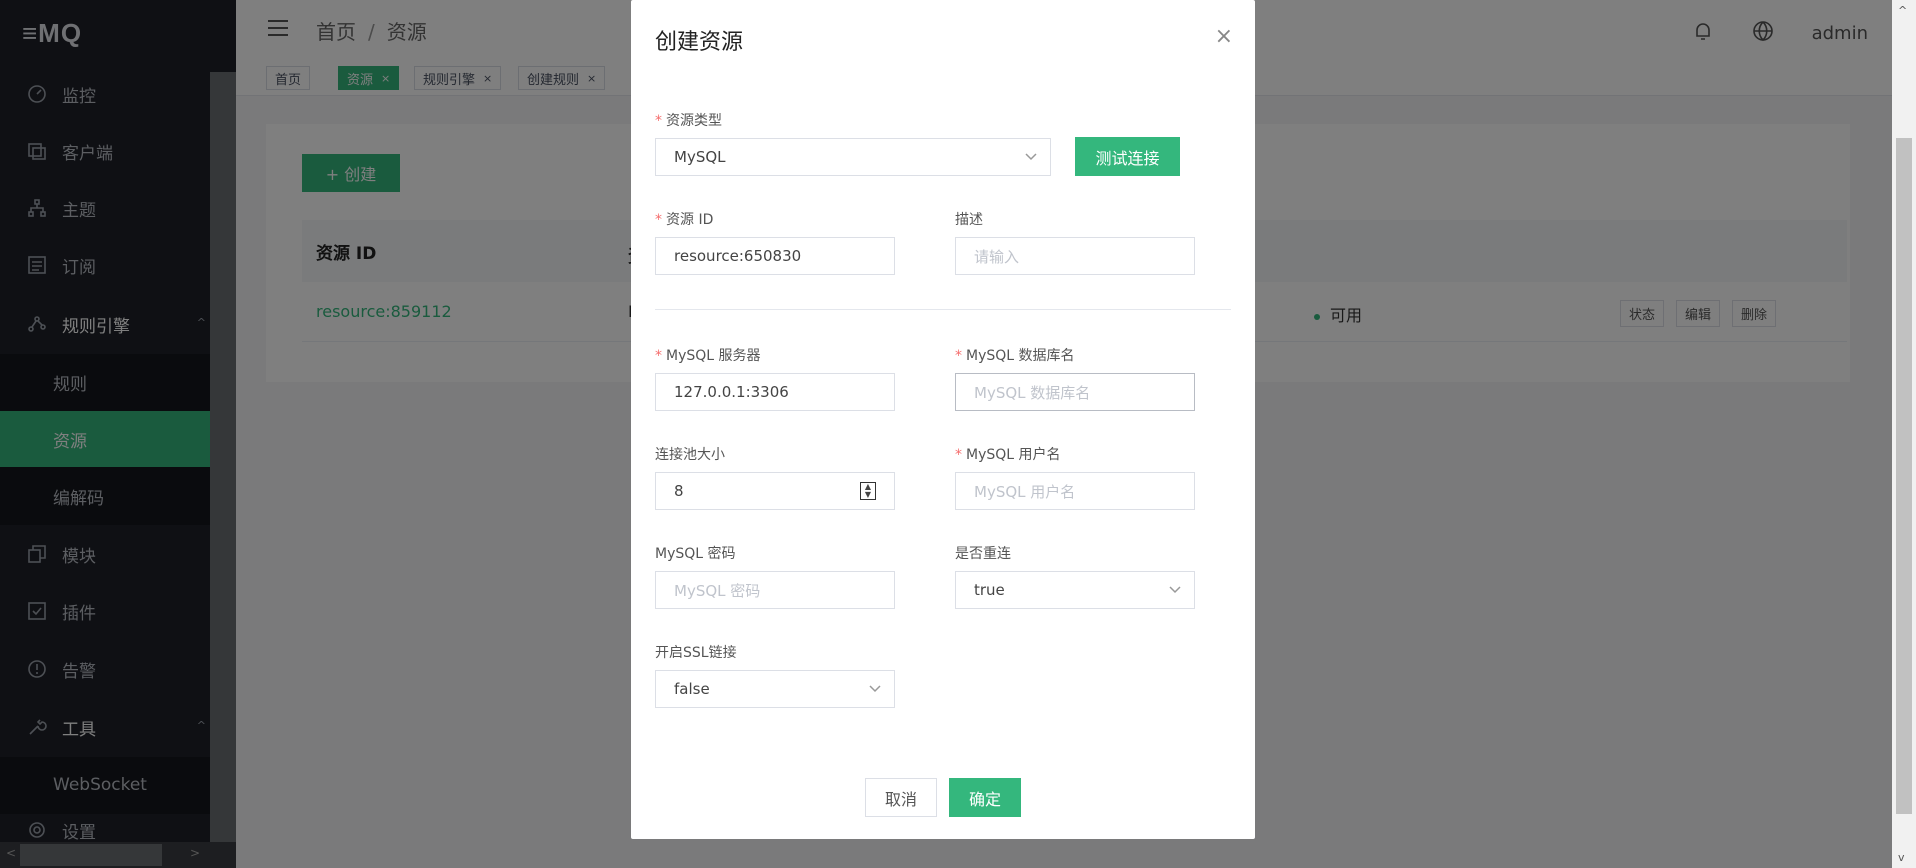 The width and height of the screenshot is (1916, 868). Describe the element at coordinates (679, 491) in the screenshot. I see `pool-size-value: 8` at that location.